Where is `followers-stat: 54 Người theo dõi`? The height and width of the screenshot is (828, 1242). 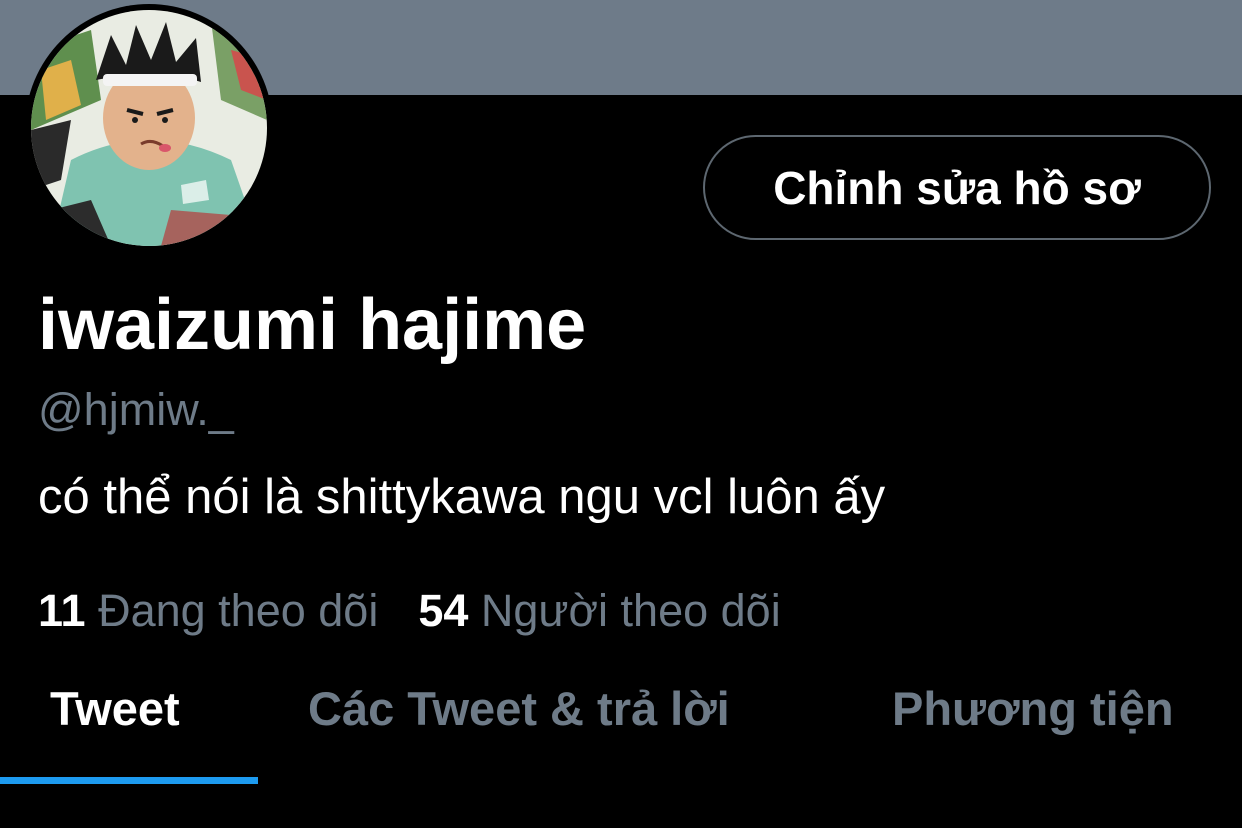 followers-stat: 54 Người theo dõi is located at coordinates (599, 611).